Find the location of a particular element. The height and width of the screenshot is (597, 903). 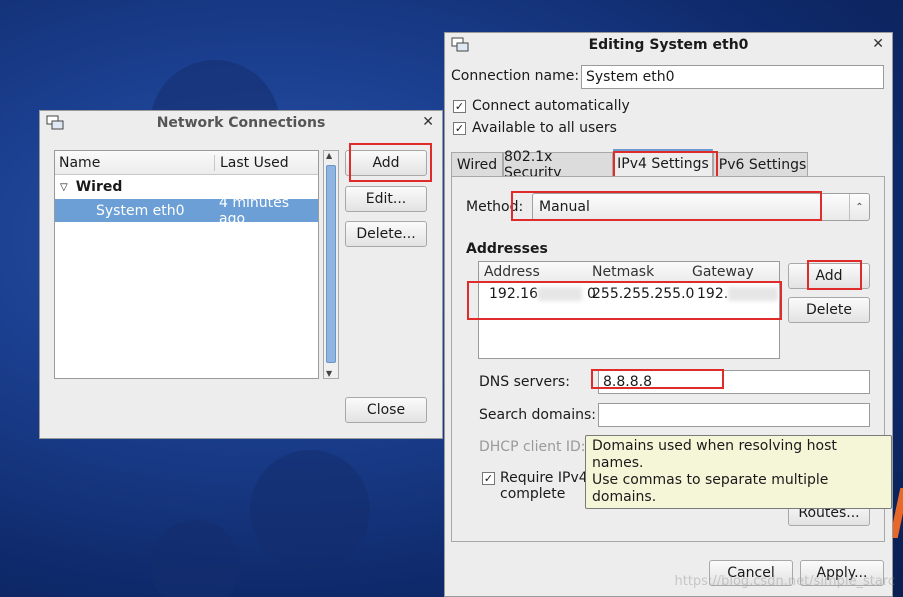

method-select: Manual ⌃ is located at coordinates (701, 207).